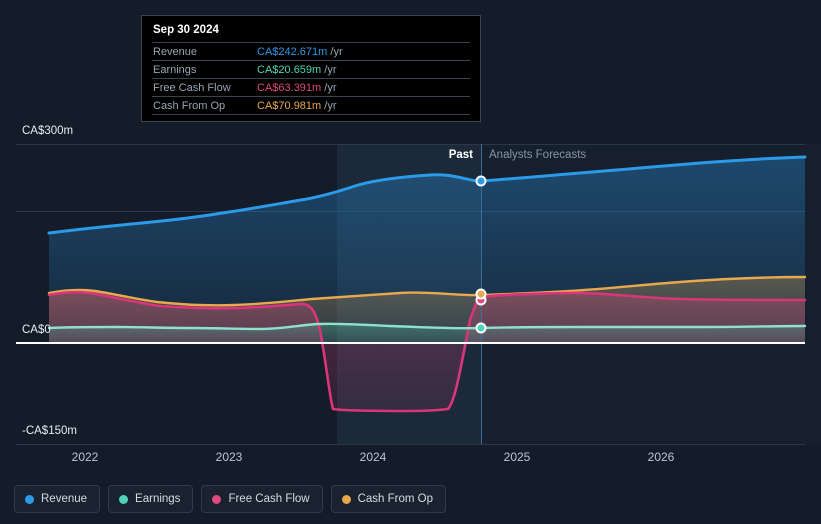  Describe the element at coordinates (346, 499) in the screenshot. I see `legend-dot-cash-from-op-icon` at that location.